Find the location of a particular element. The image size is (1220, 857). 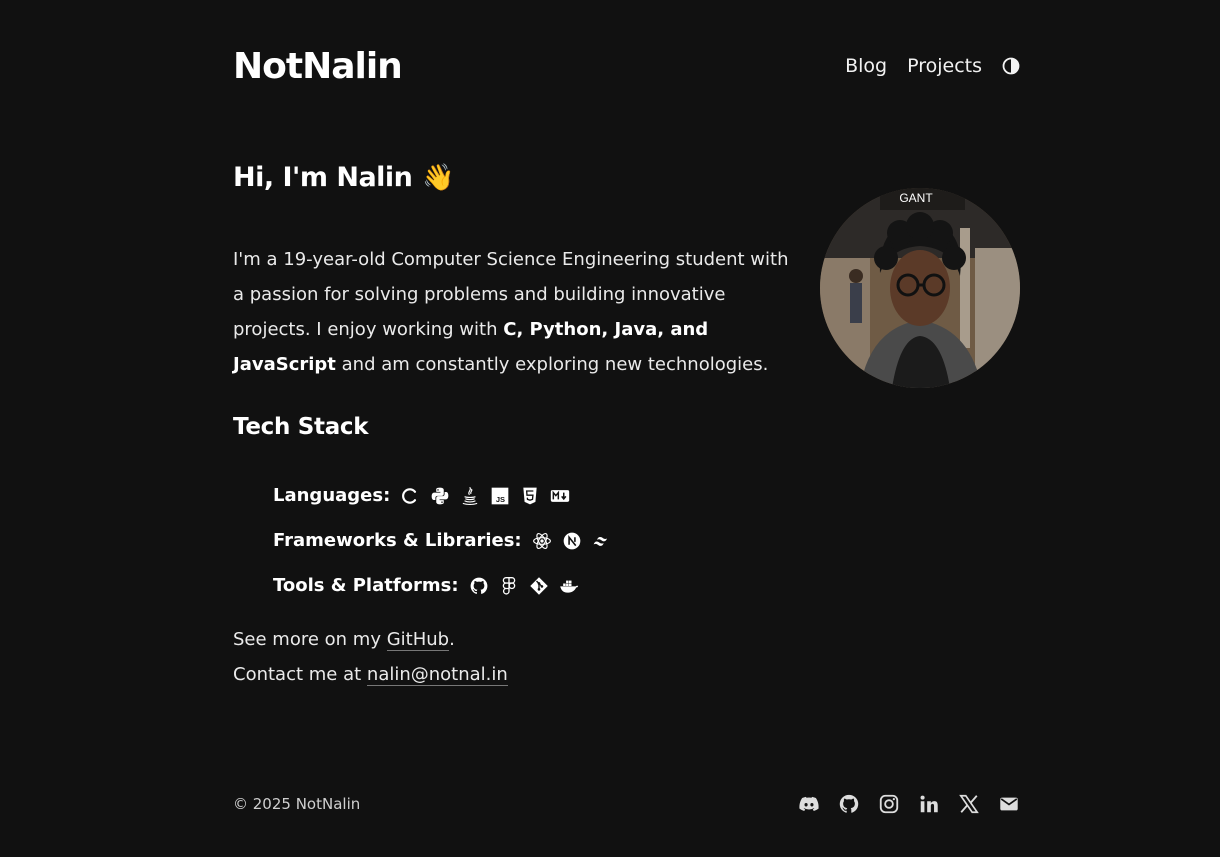

docker-icon is located at coordinates (569, 586).